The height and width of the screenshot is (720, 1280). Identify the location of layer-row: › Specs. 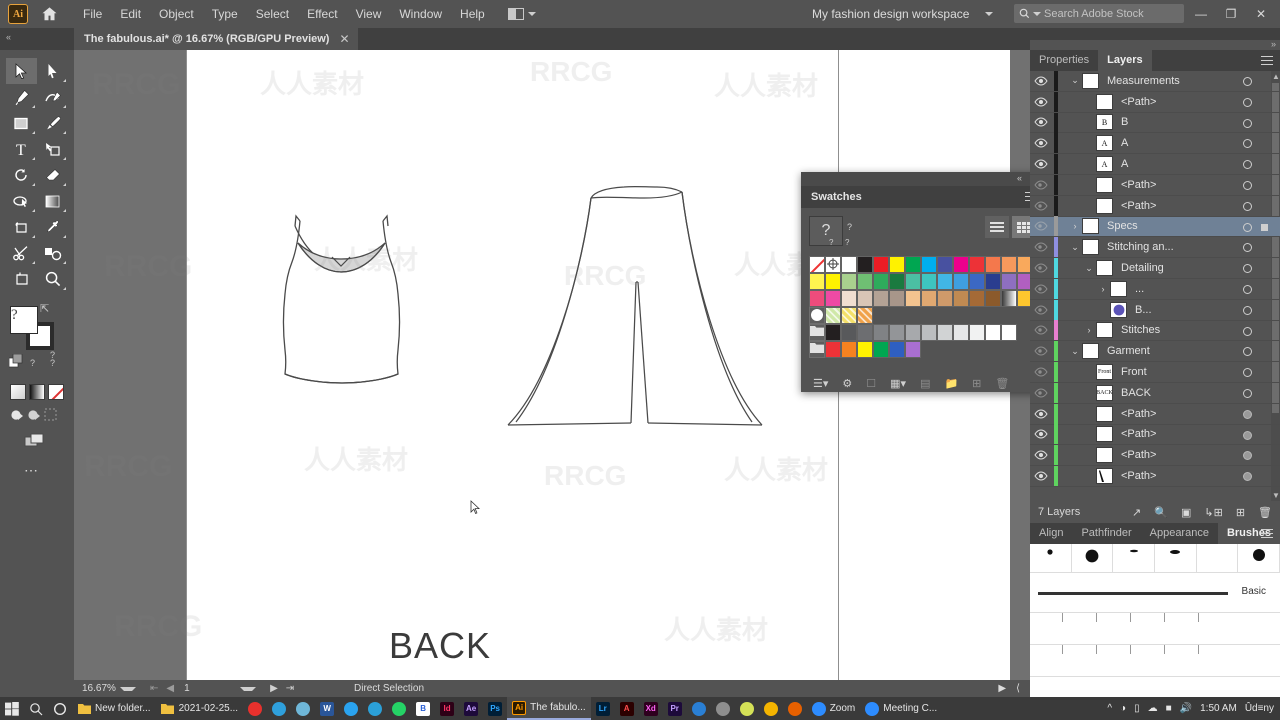
(1155, 227).